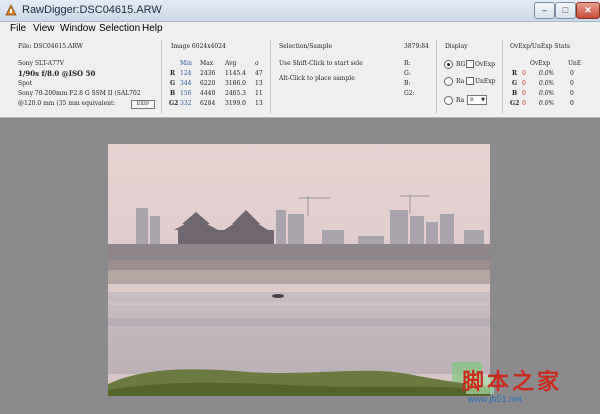 Image resolution: width=600 pixels, height=414 pixels. What do you see at coordinates (172, 73) in the screenshot?
I see `stats-ch-r: R` at bounding box center [172, 73].